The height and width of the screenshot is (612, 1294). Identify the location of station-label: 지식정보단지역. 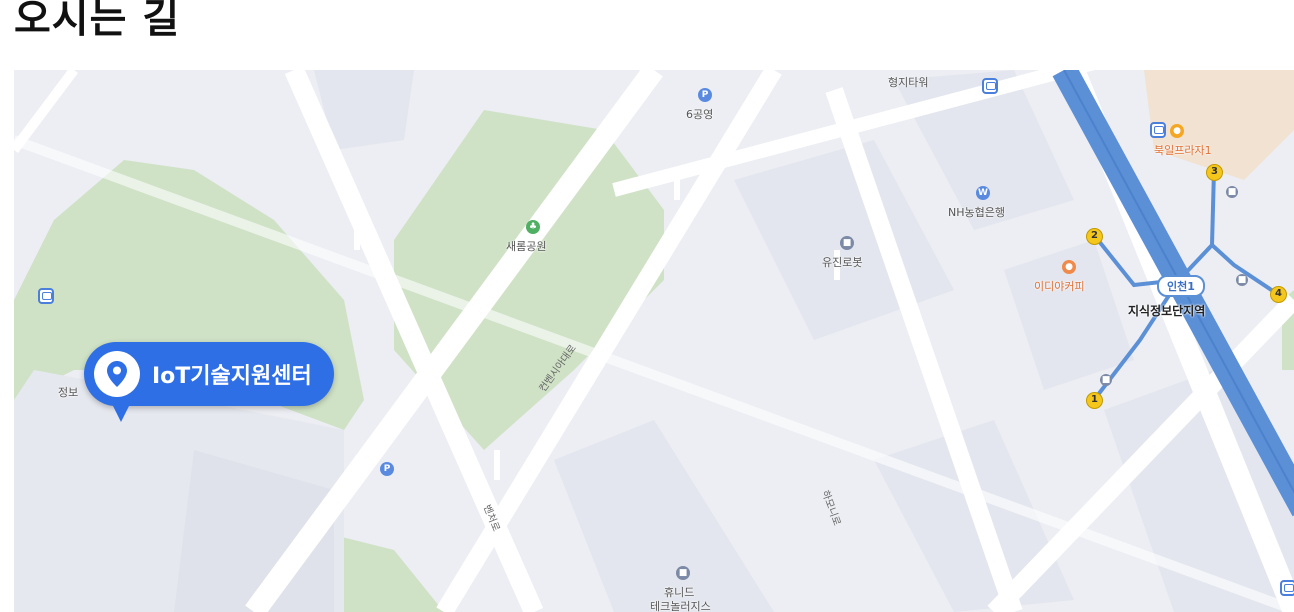
(1167, 311).